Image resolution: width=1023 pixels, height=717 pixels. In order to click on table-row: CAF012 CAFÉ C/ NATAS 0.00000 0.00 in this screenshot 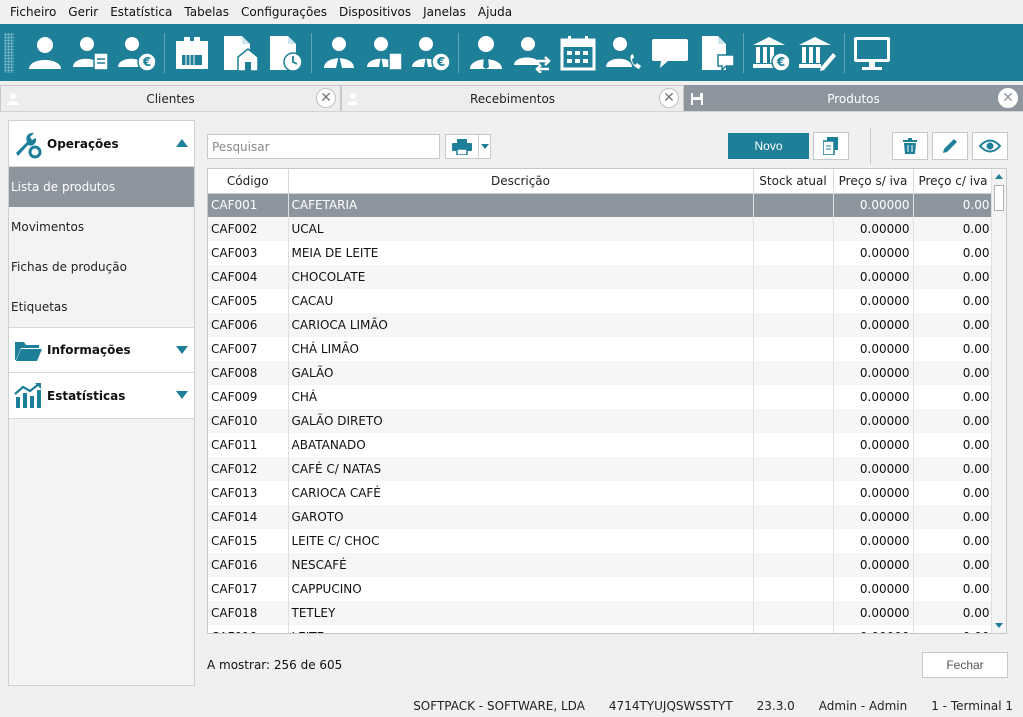, I will do `click(601, 469)`.